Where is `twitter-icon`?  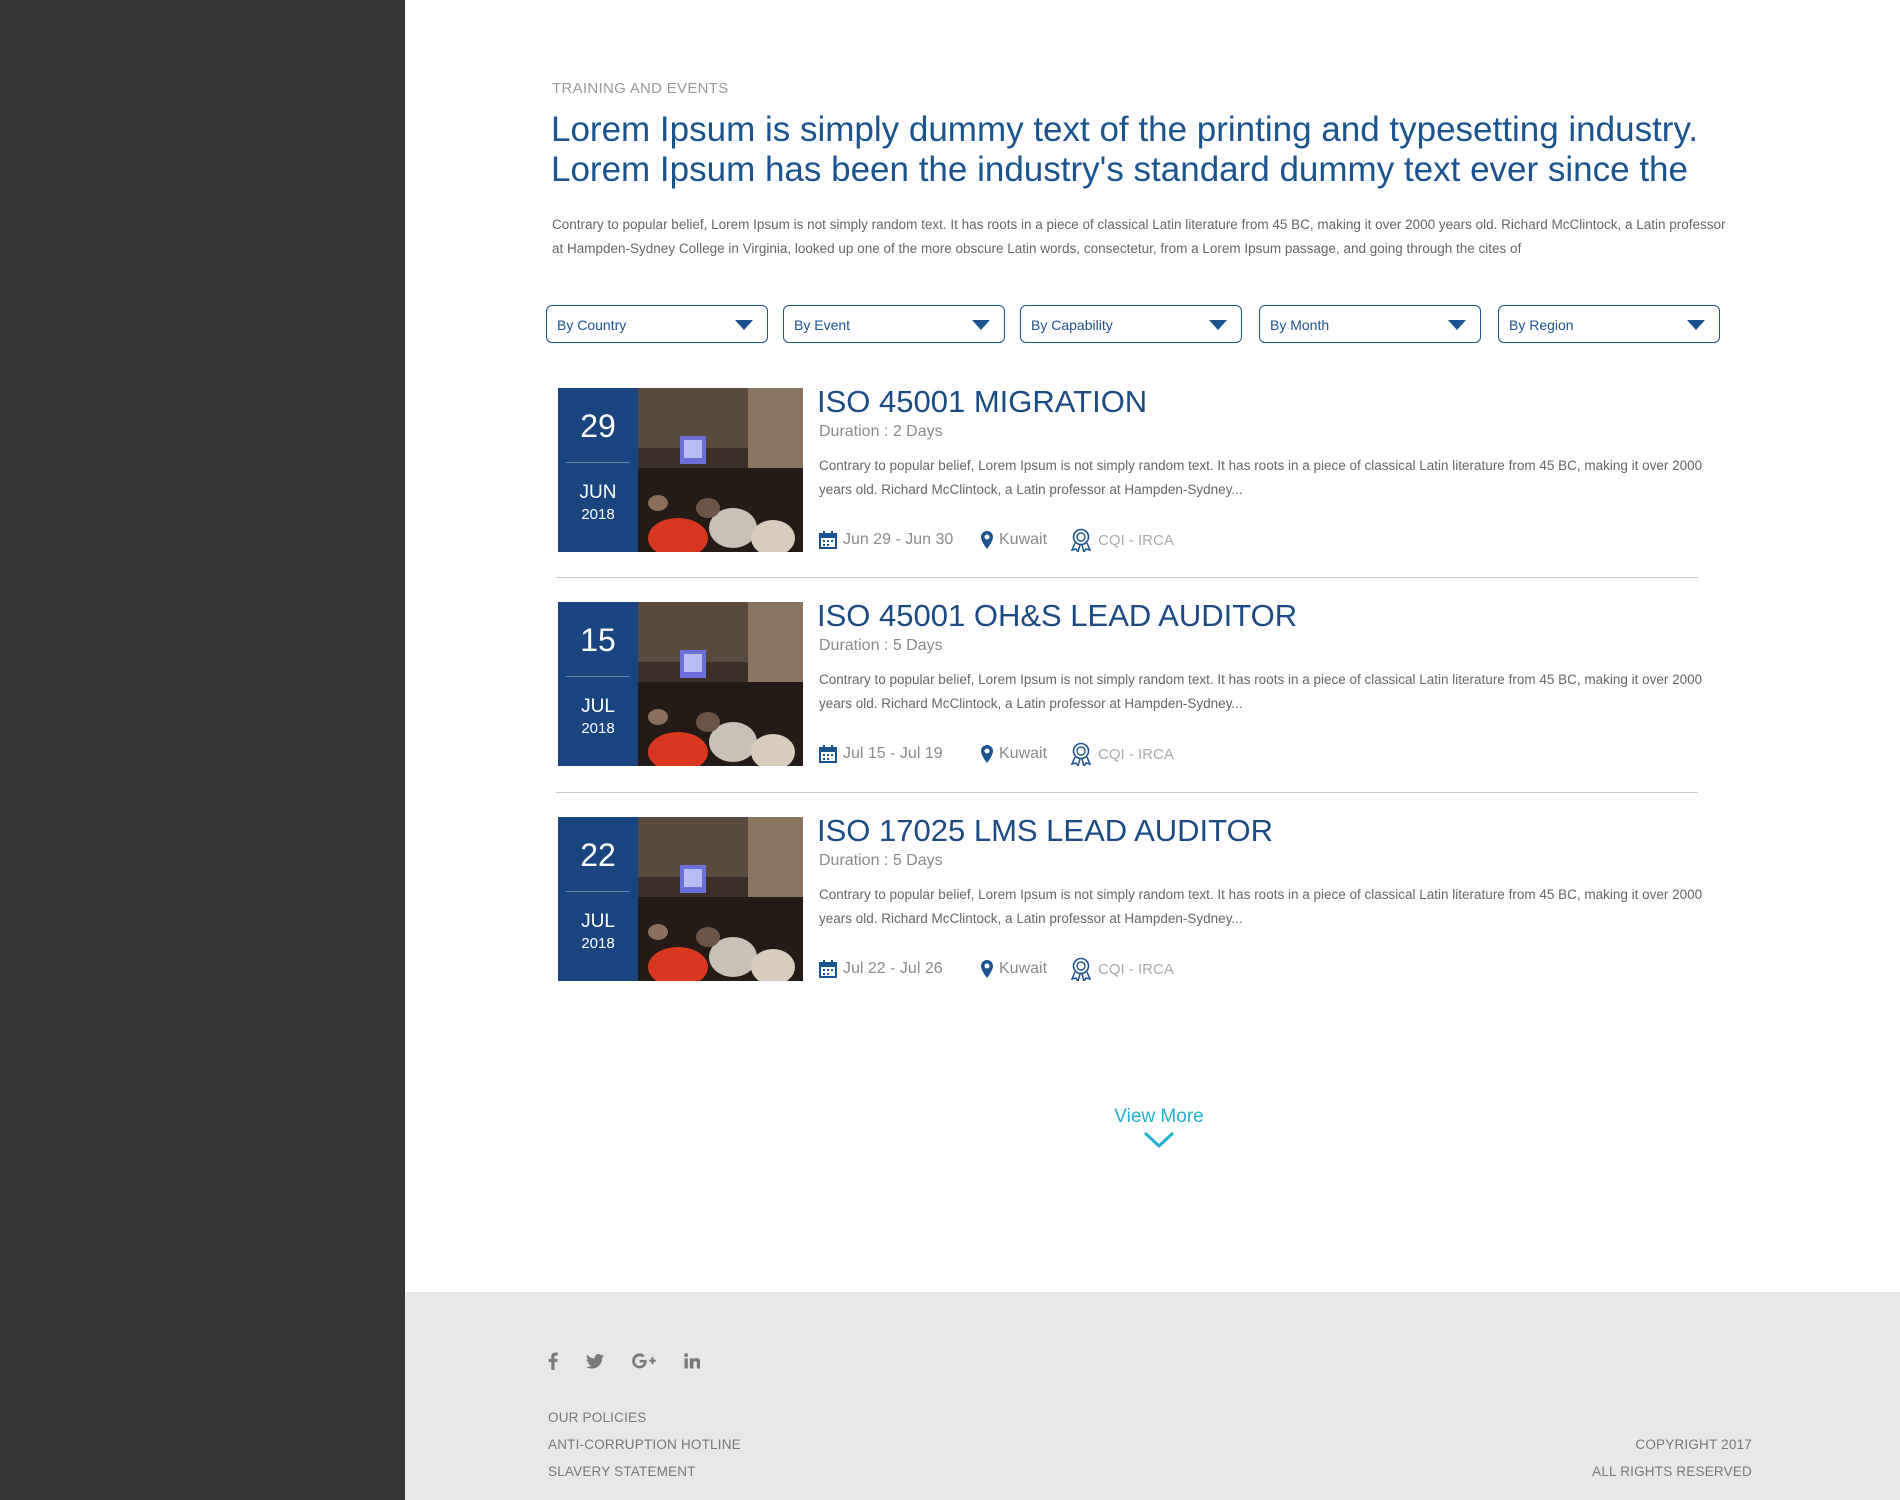
twitter-icon is located at coordinates (595, 1361).